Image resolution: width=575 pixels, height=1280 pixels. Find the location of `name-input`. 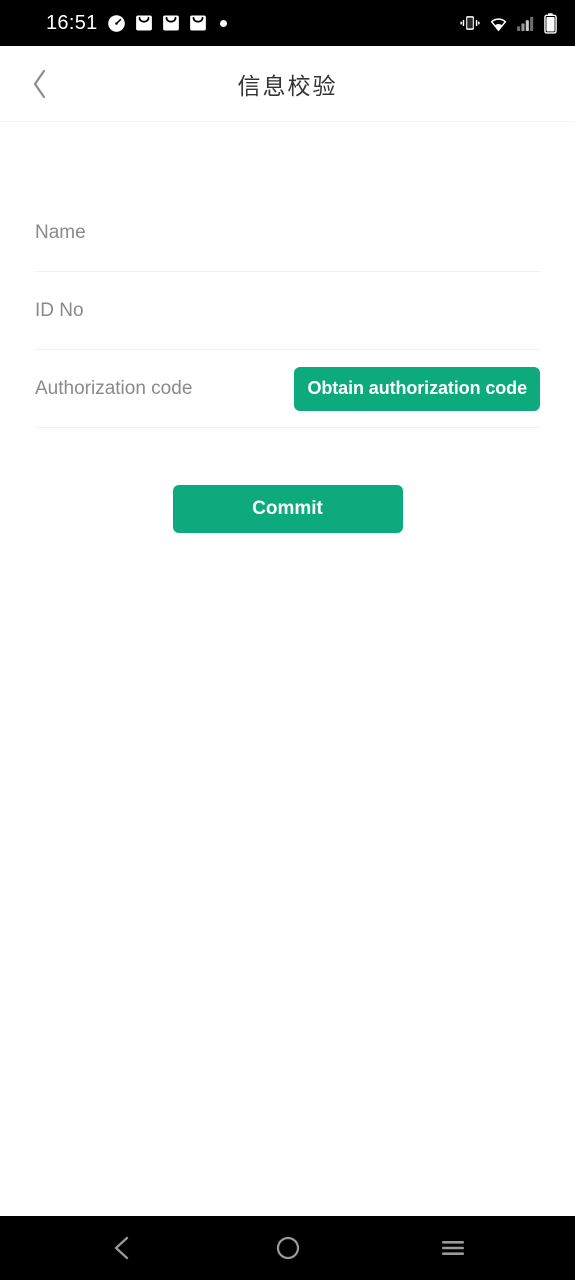

name-input is located at coordinates (287, 232).